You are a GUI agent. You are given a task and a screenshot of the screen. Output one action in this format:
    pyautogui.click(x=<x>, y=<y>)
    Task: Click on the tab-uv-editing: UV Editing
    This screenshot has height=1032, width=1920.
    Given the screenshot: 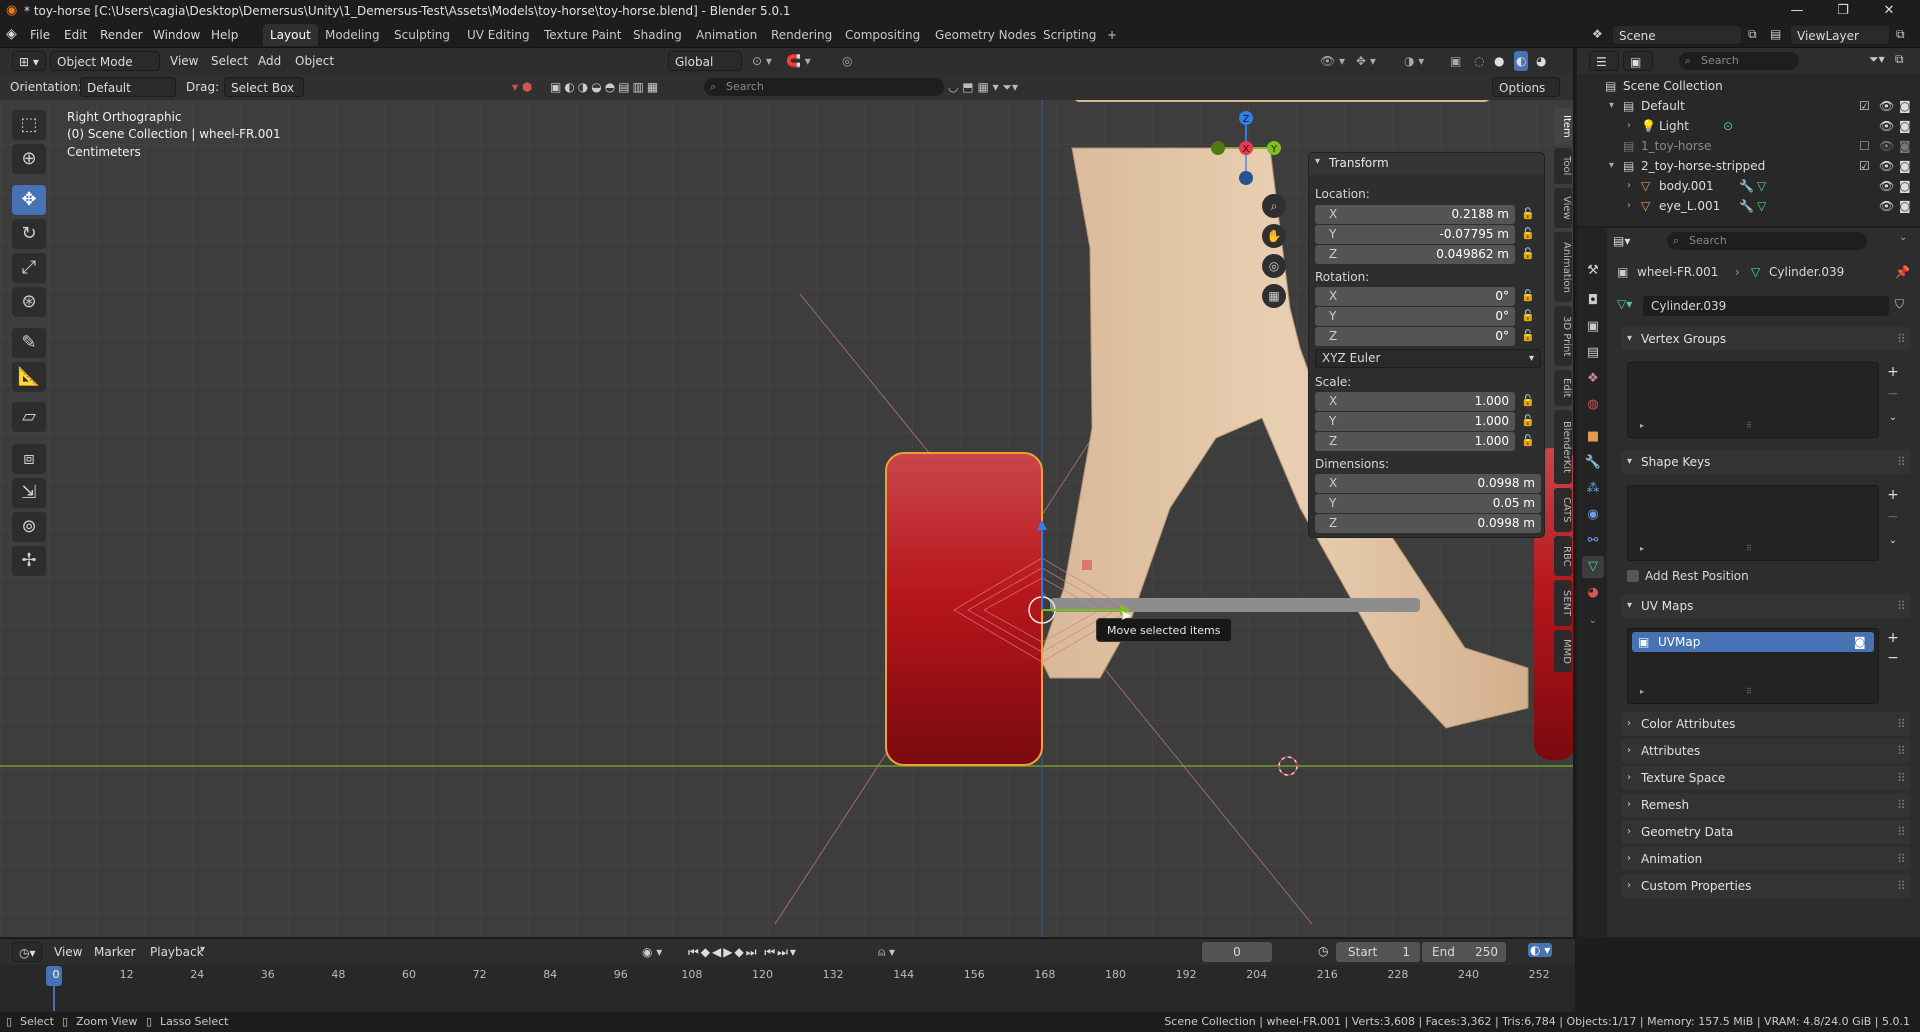 What is the action you would take?
    pyautogui.click(x=498, y=35)
    